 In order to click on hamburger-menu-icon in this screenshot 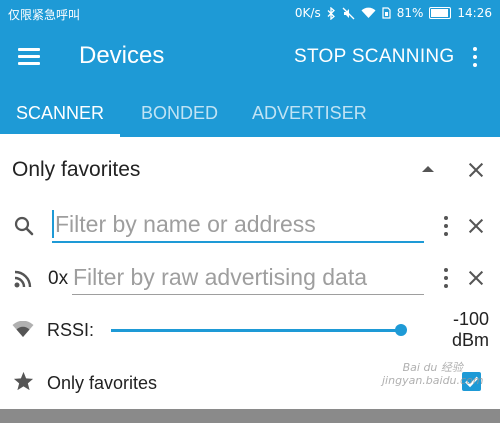, I will do `click(29, 57)`.